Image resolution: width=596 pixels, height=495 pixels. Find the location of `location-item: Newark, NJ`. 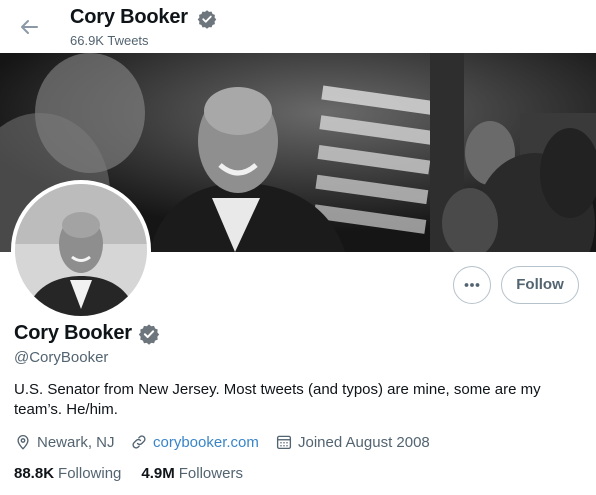

location-item: Newark, NJ is located at coordinates (64, 442).